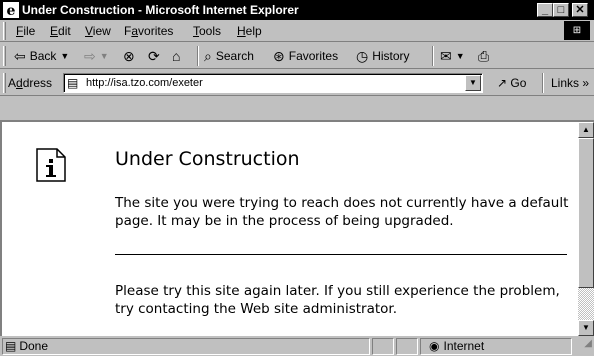 Image resolution: width=594 pixels, height=356 pixels. What do you see at coordinates (577, 30) in the screenshot?
I see `windows-logo-icon: ⊞` at bounding box center [577, 30].